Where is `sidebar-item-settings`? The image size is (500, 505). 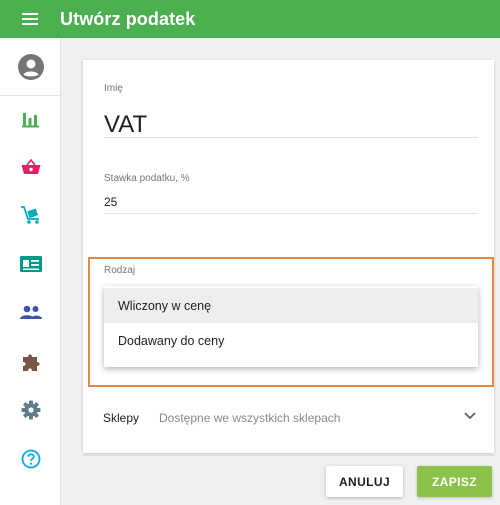 sidebar-item-settings is located at coordinates (30, 410).